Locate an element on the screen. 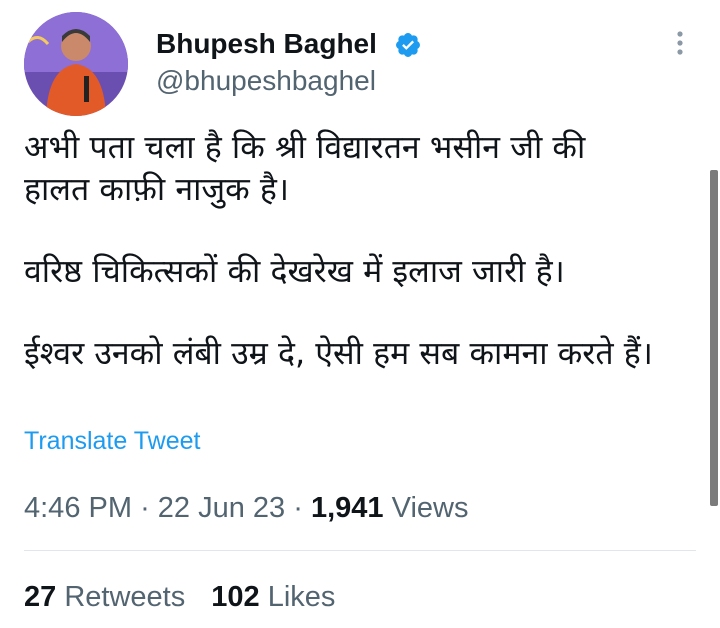 The width and height of the screenshot is (720, 628). likes-count: 102 is located at coordinates (235, 597).